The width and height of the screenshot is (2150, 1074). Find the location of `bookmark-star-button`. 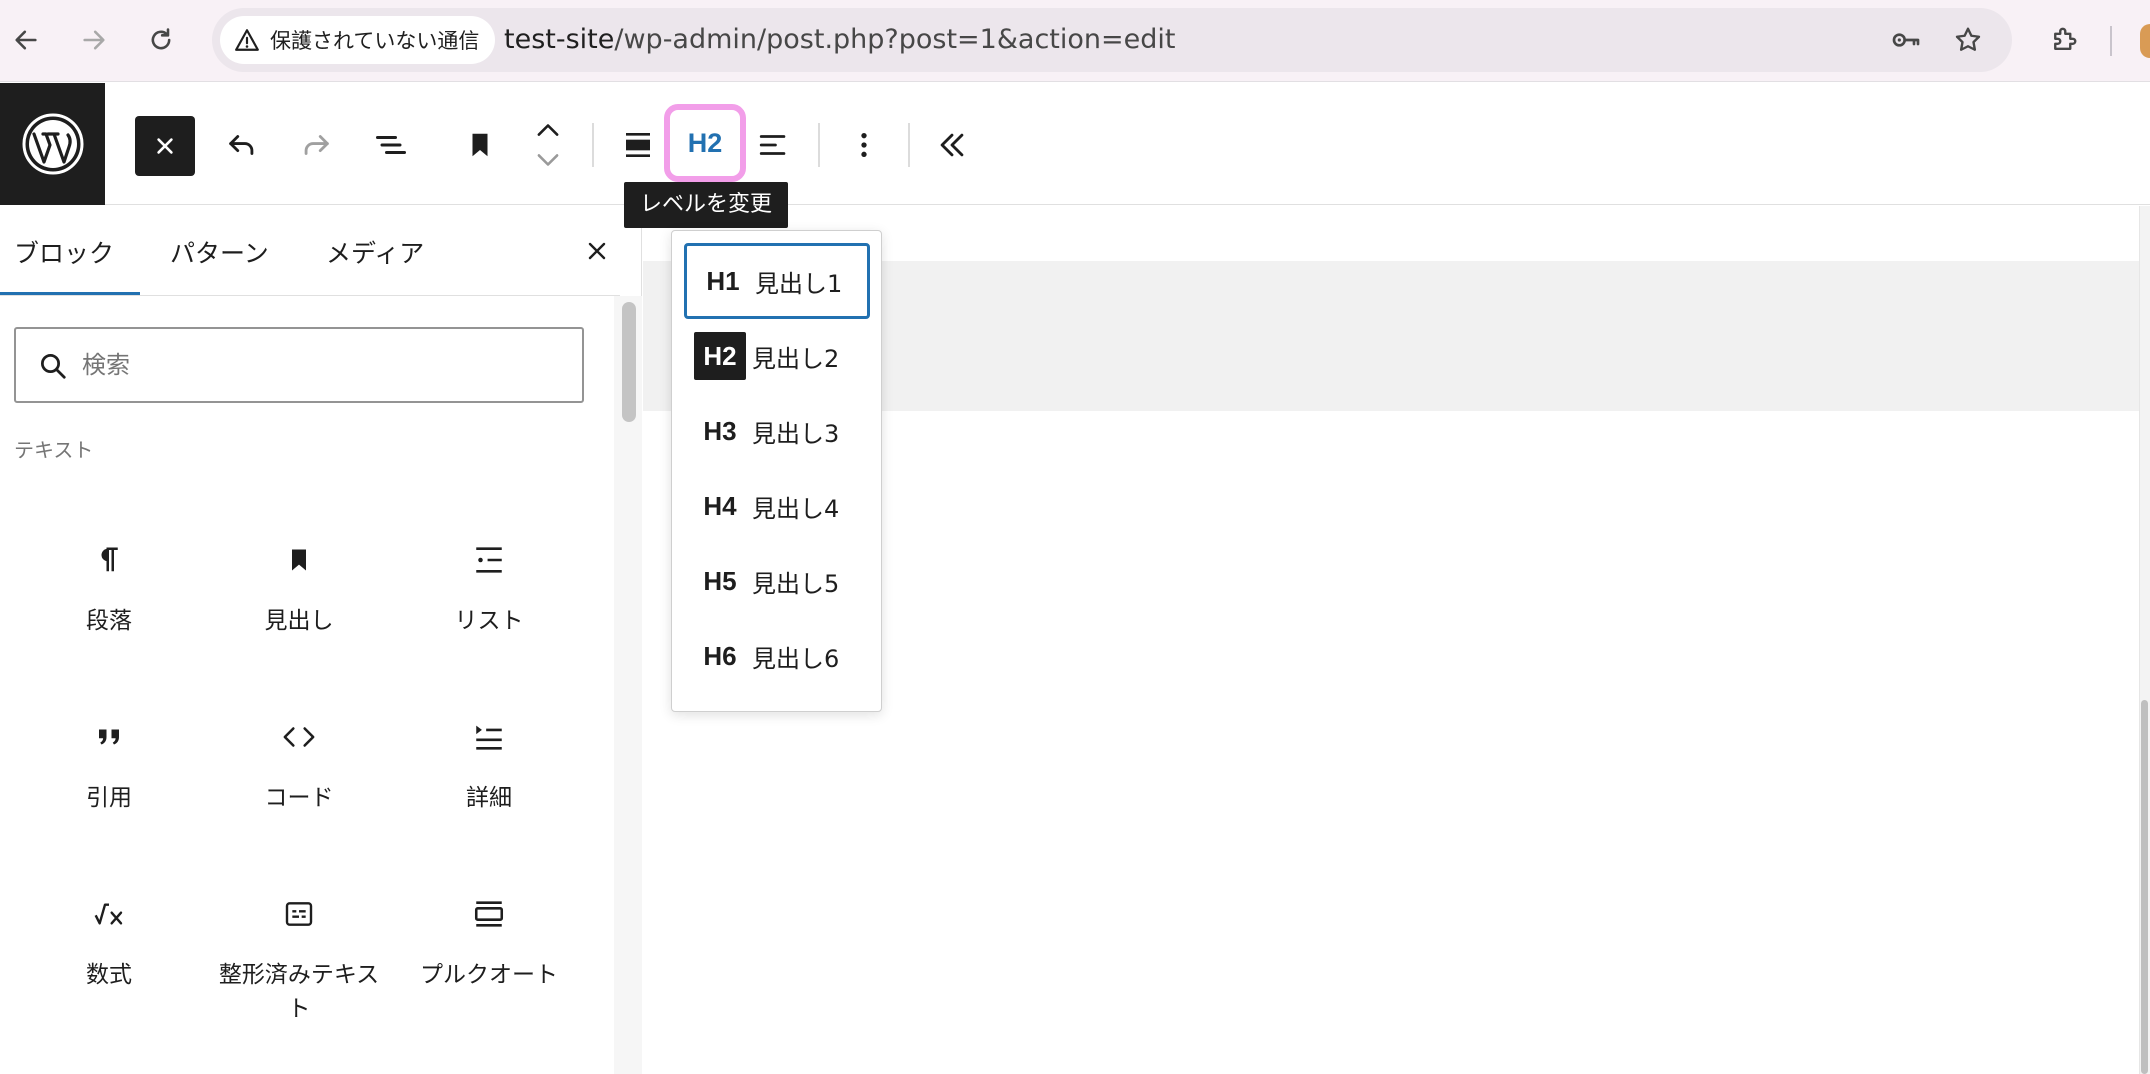

bookmark-star-button is located at coordinates (1968, 40).